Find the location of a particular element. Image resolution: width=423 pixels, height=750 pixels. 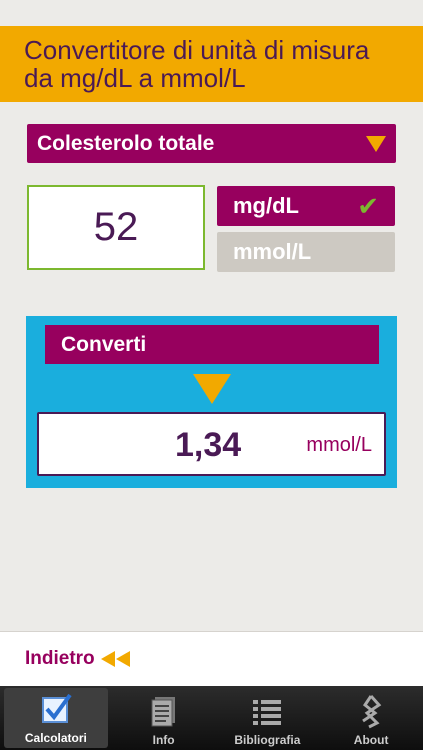

unit-mgdl-label: mg/dL is located at coordinates (266, 205).